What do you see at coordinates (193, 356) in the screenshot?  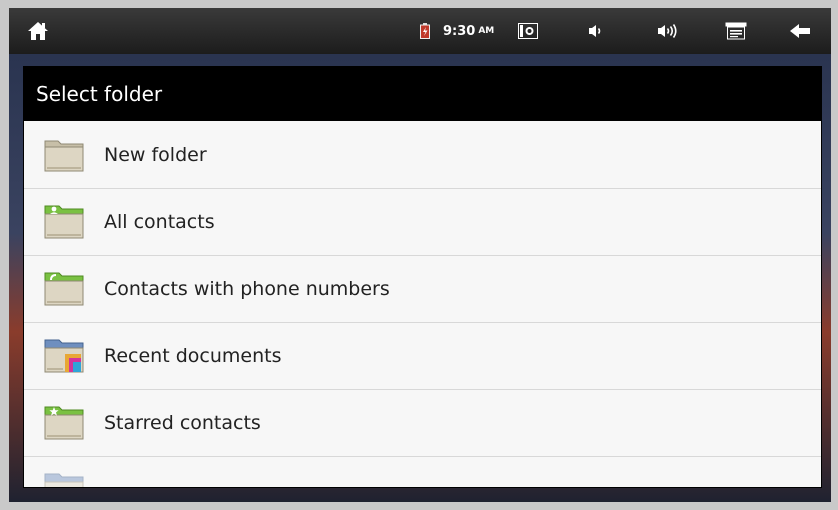 I see `folder-item-label: Recent documents` at bounding box center [193, 356].